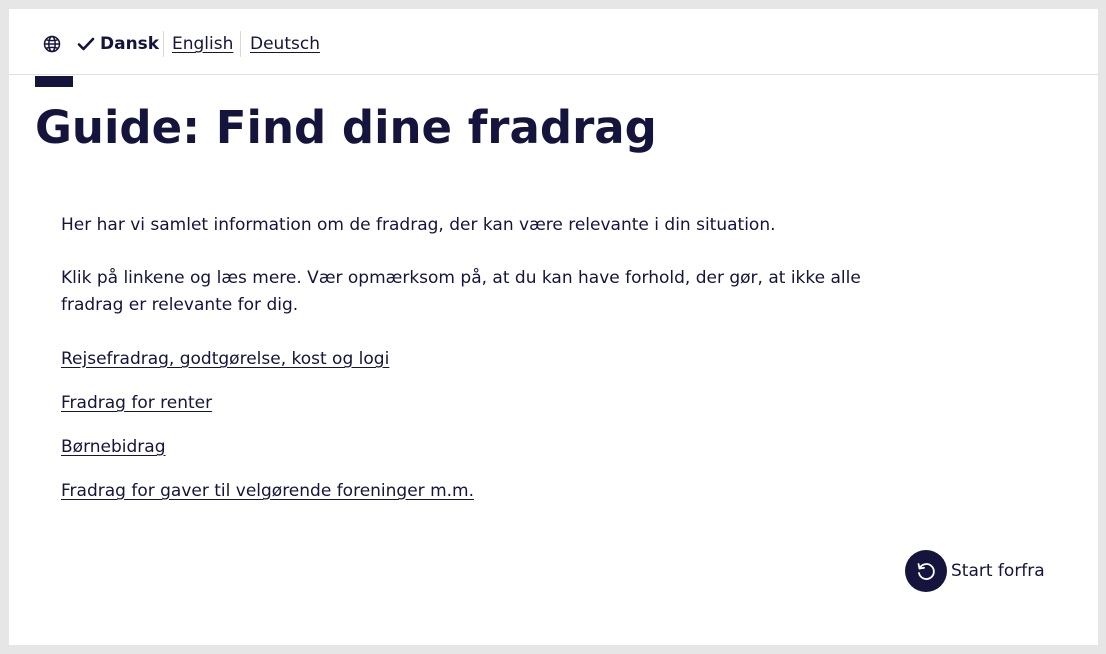 The height and width of the screenshot is (654, 1106). I want to click on globe-icon, so click(52, 44).